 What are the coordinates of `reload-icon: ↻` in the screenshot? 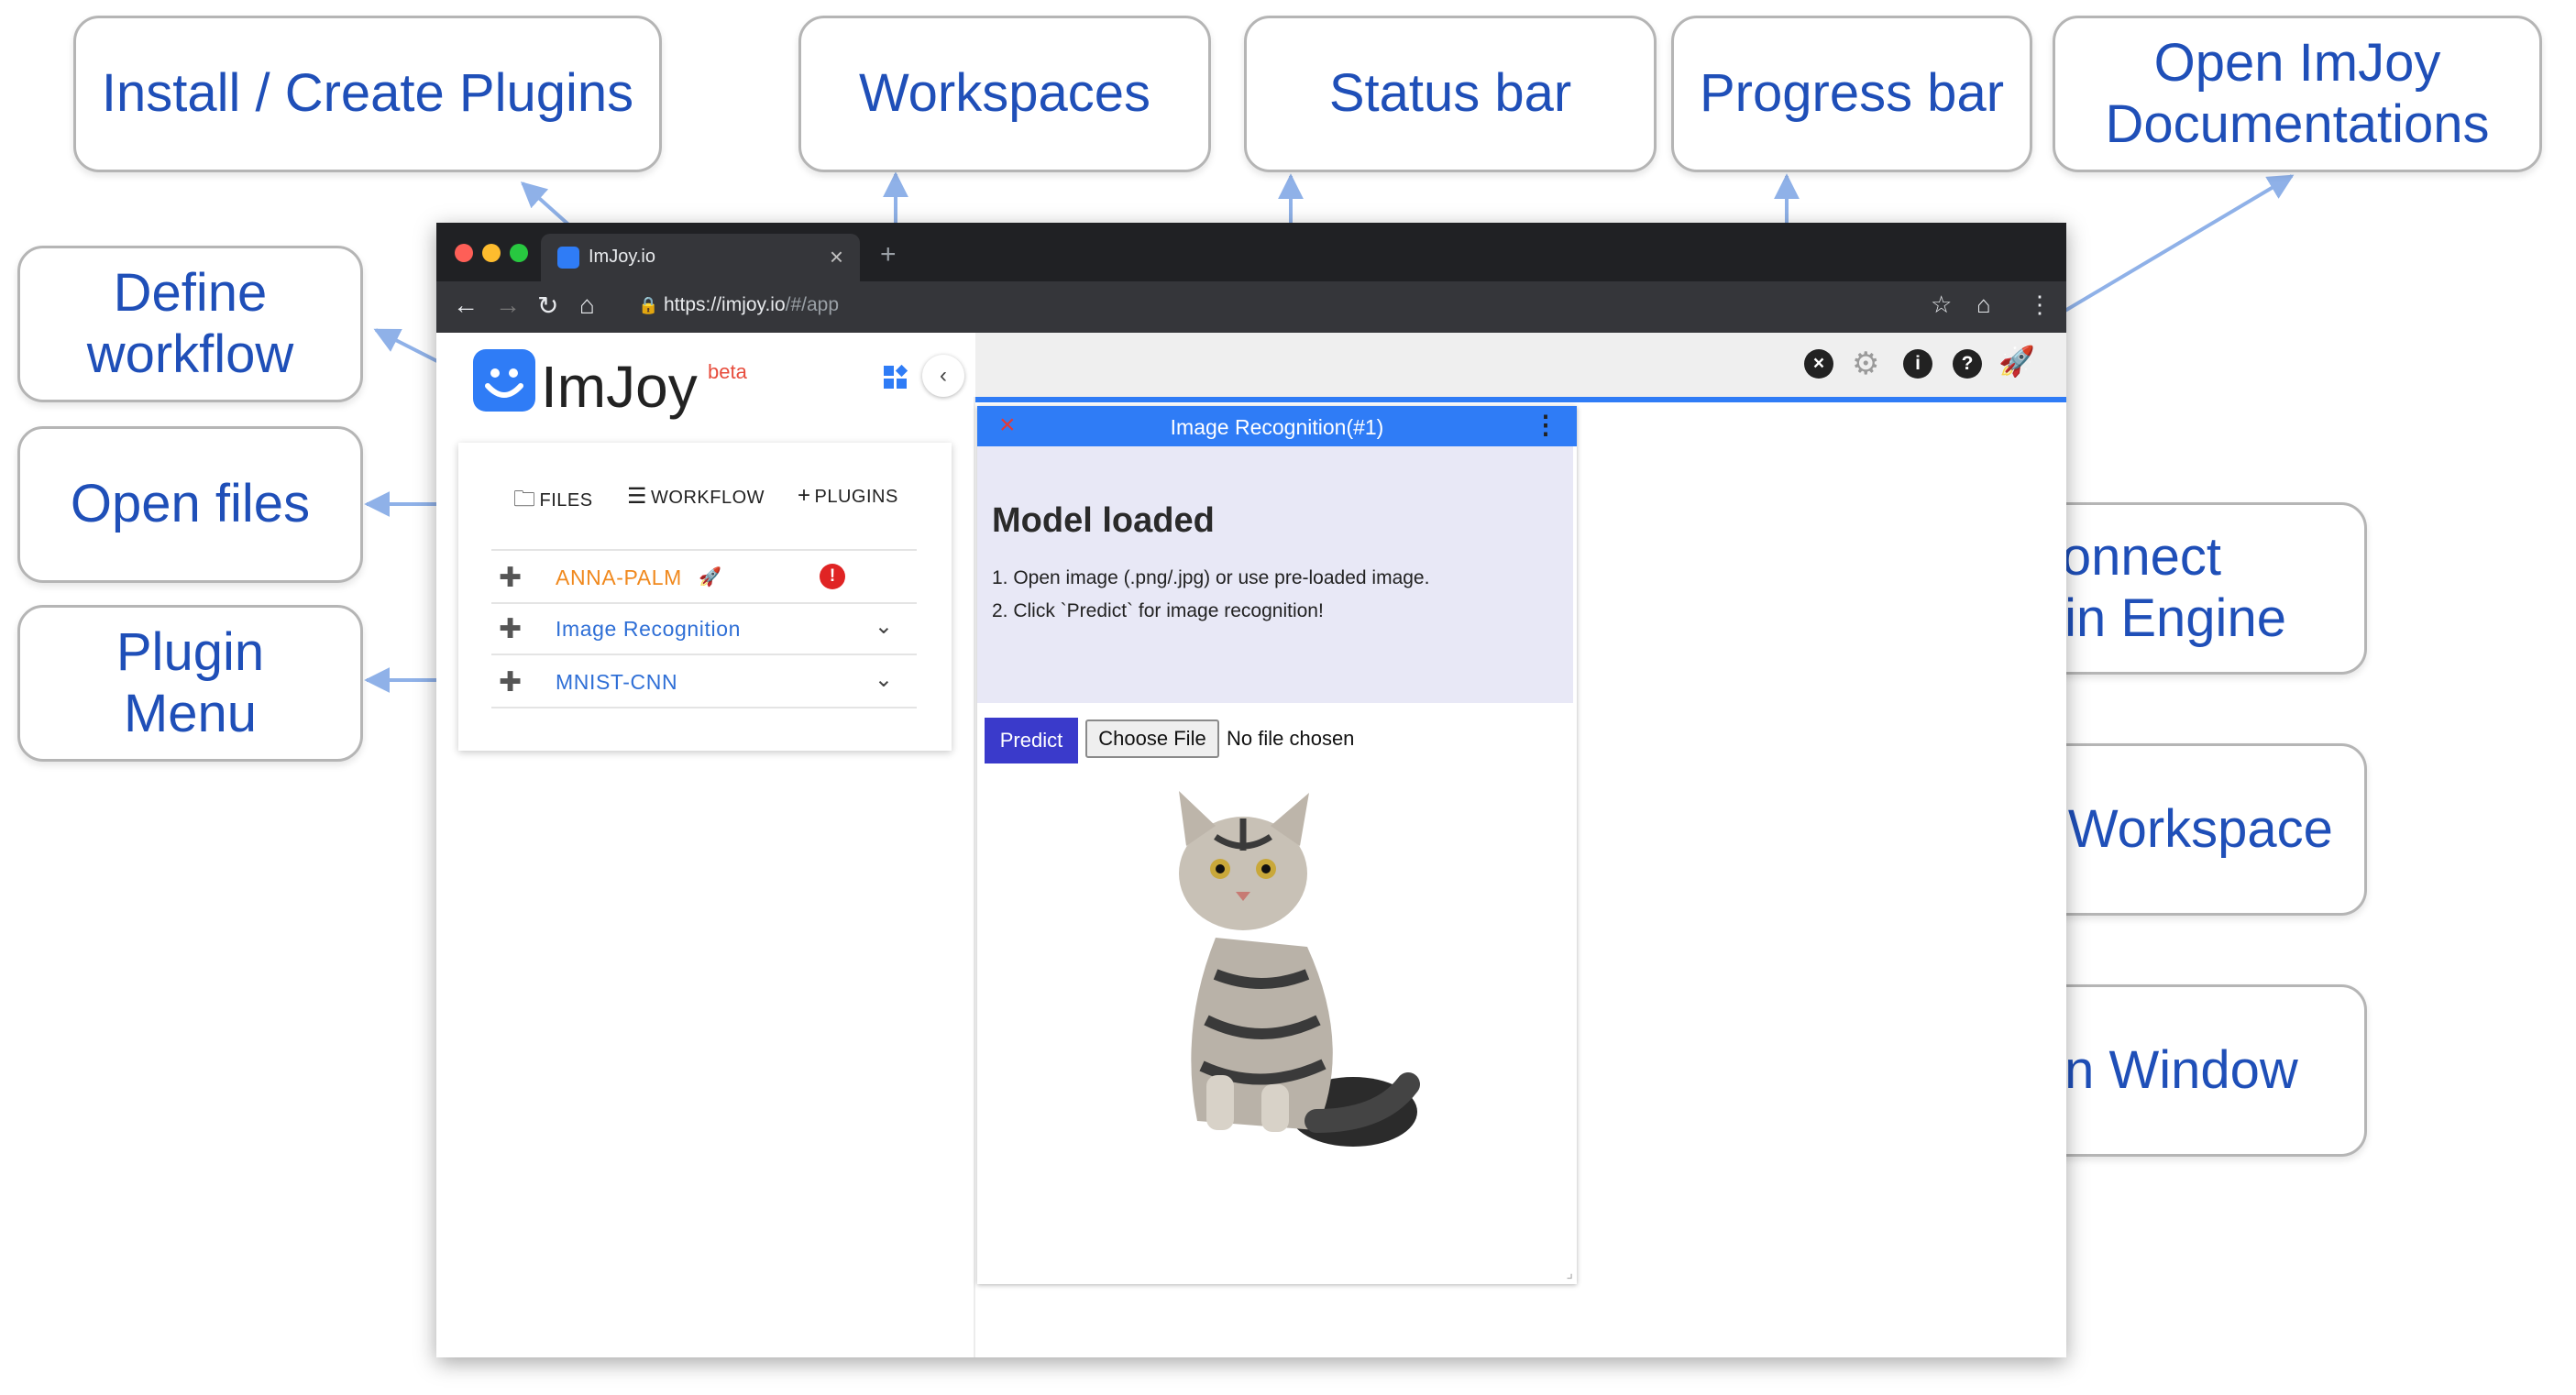 It's located at (547, 306).